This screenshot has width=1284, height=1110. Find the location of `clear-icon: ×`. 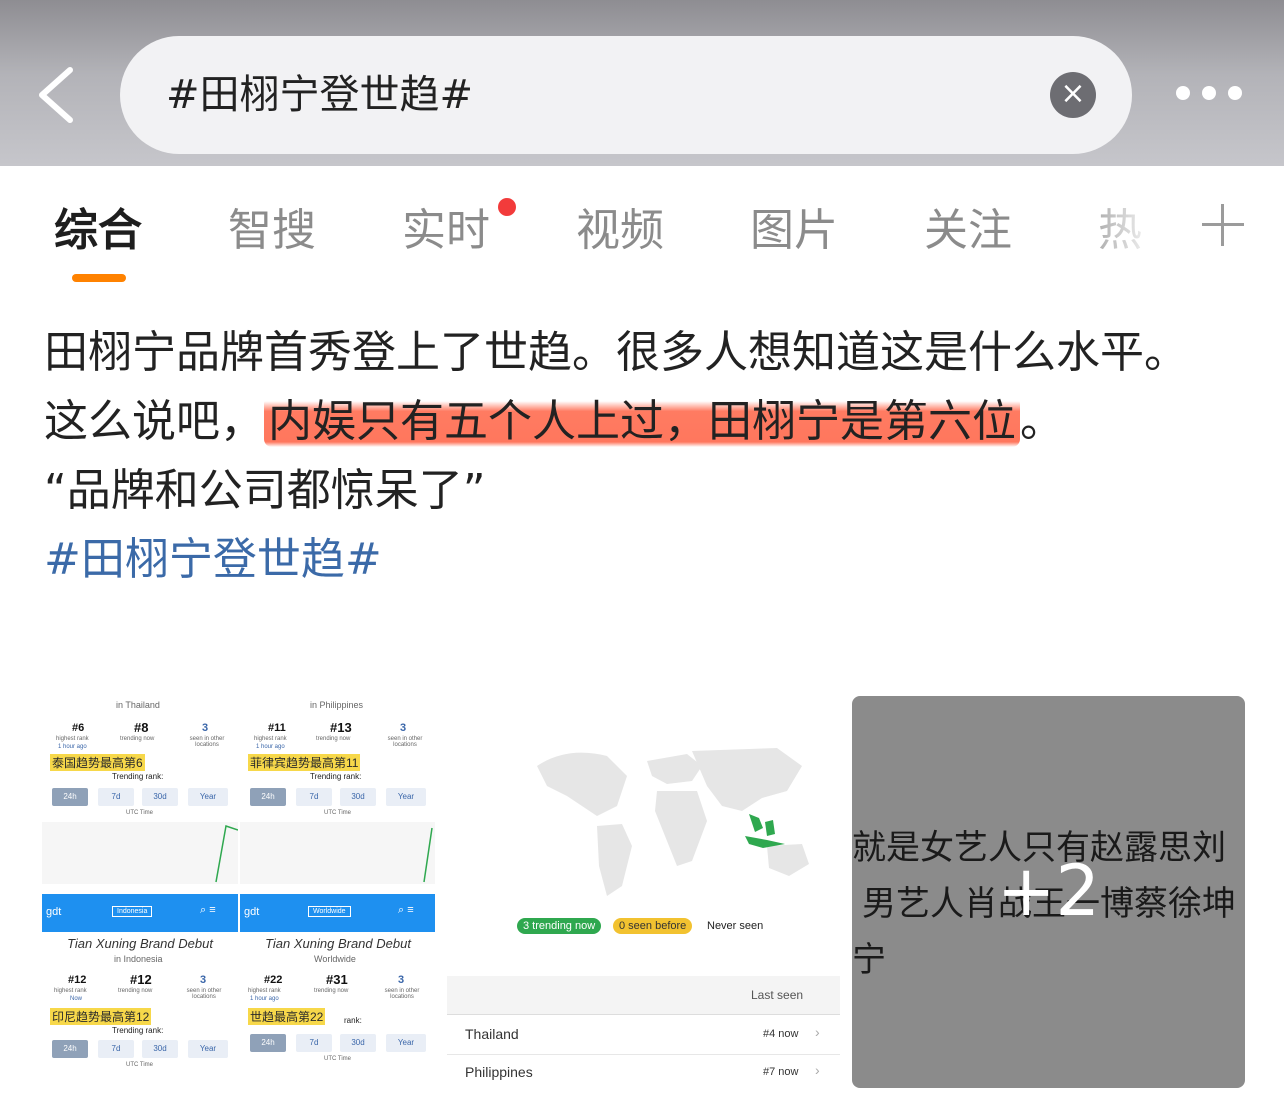

clear-icon: × is located at coordinates (1073, 95).